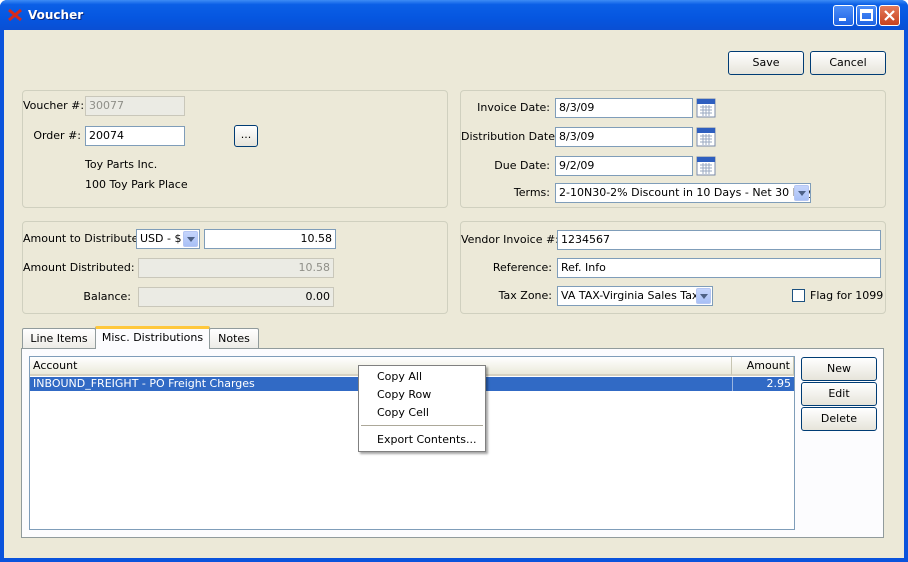  Describe the element at coordinates (510, 239) in the screenshot. I see `vendor-invoice-label: Vendor Invoice #:` at that location.